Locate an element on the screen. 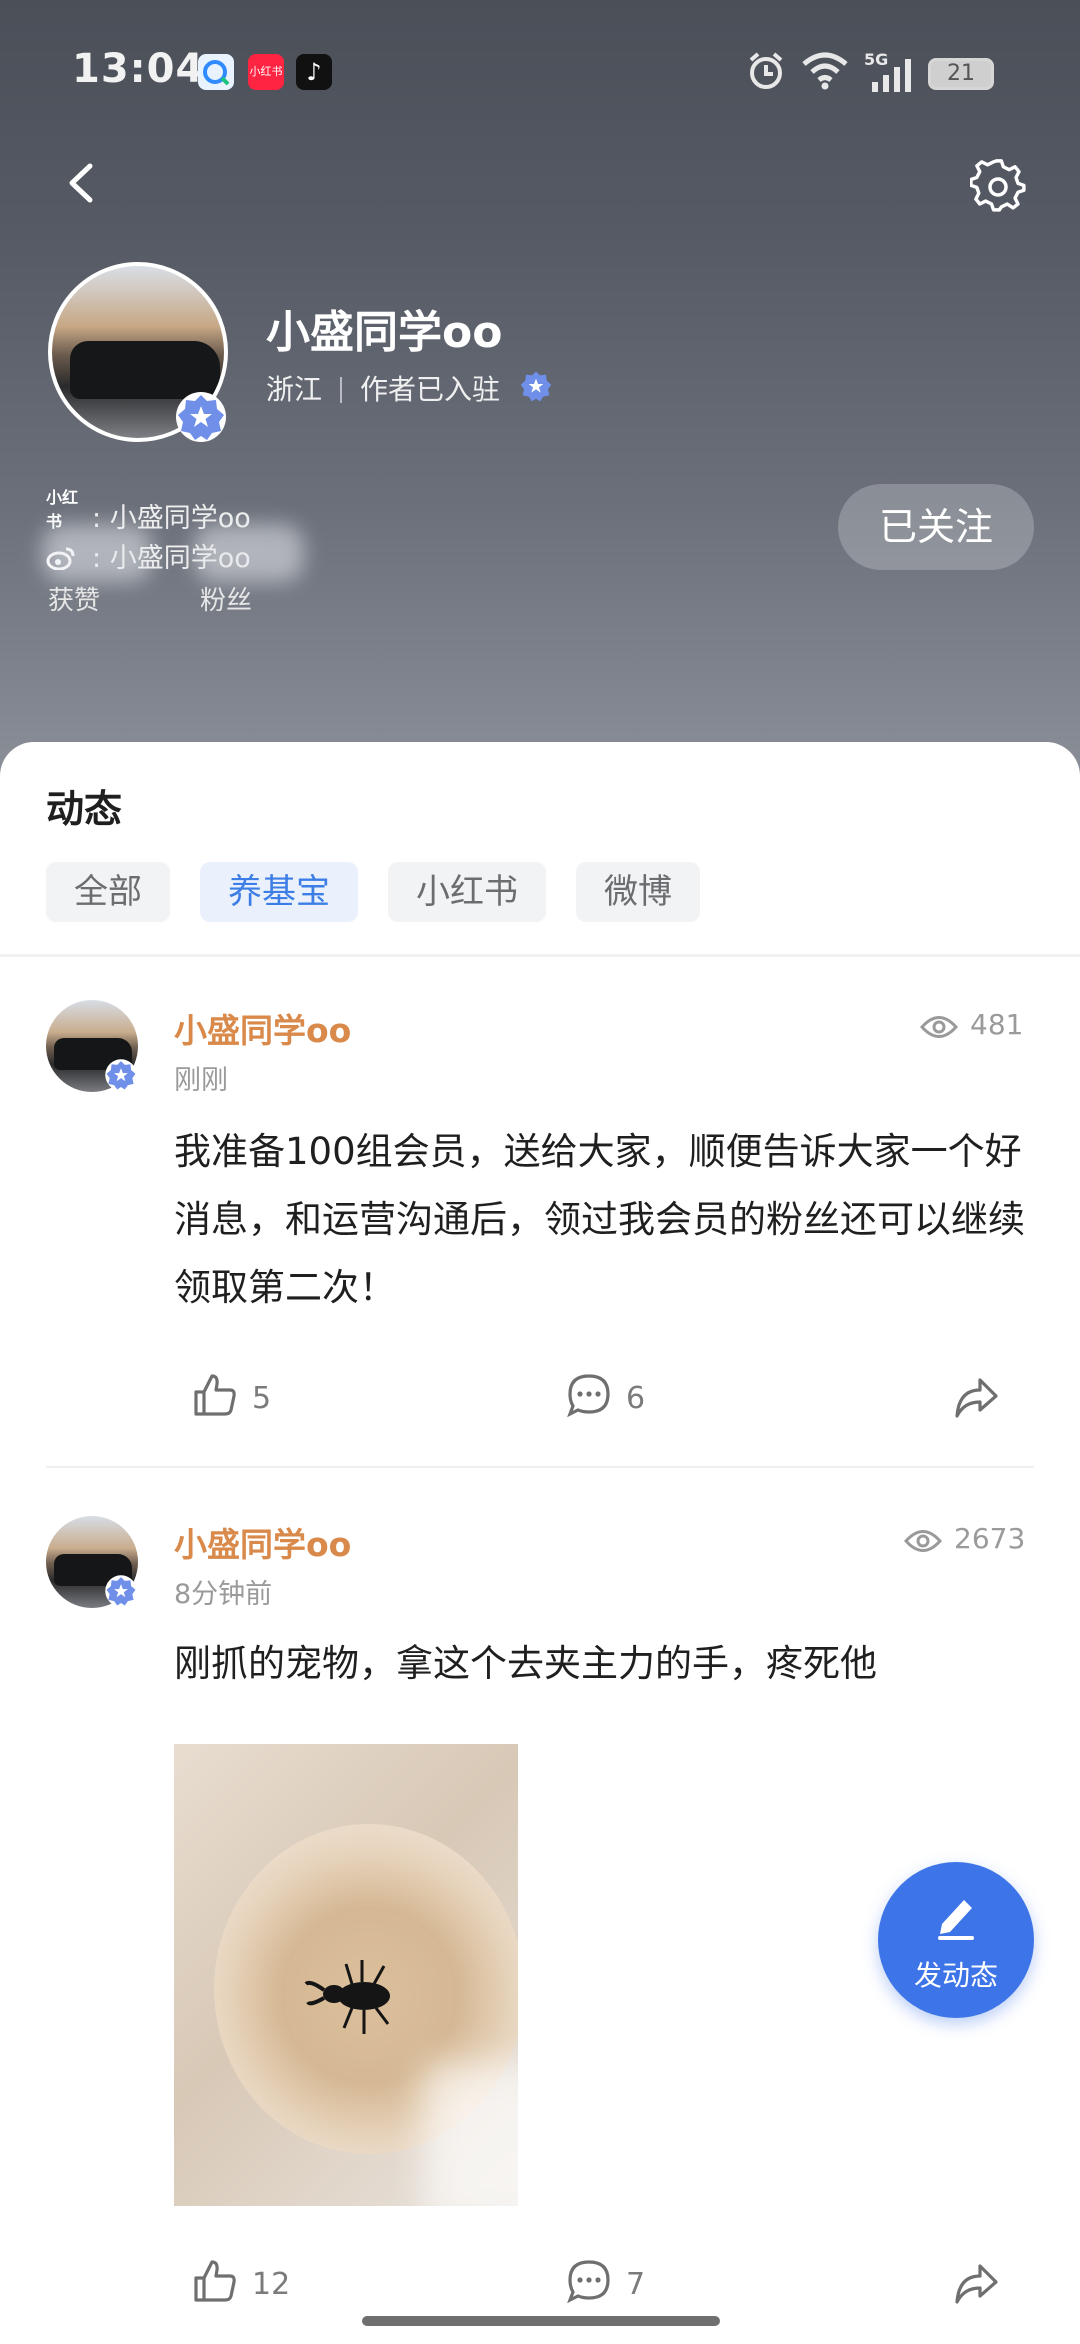 This screenshot has height=2344, width=1080. alarm-icon is located at coordinates (766, 70).